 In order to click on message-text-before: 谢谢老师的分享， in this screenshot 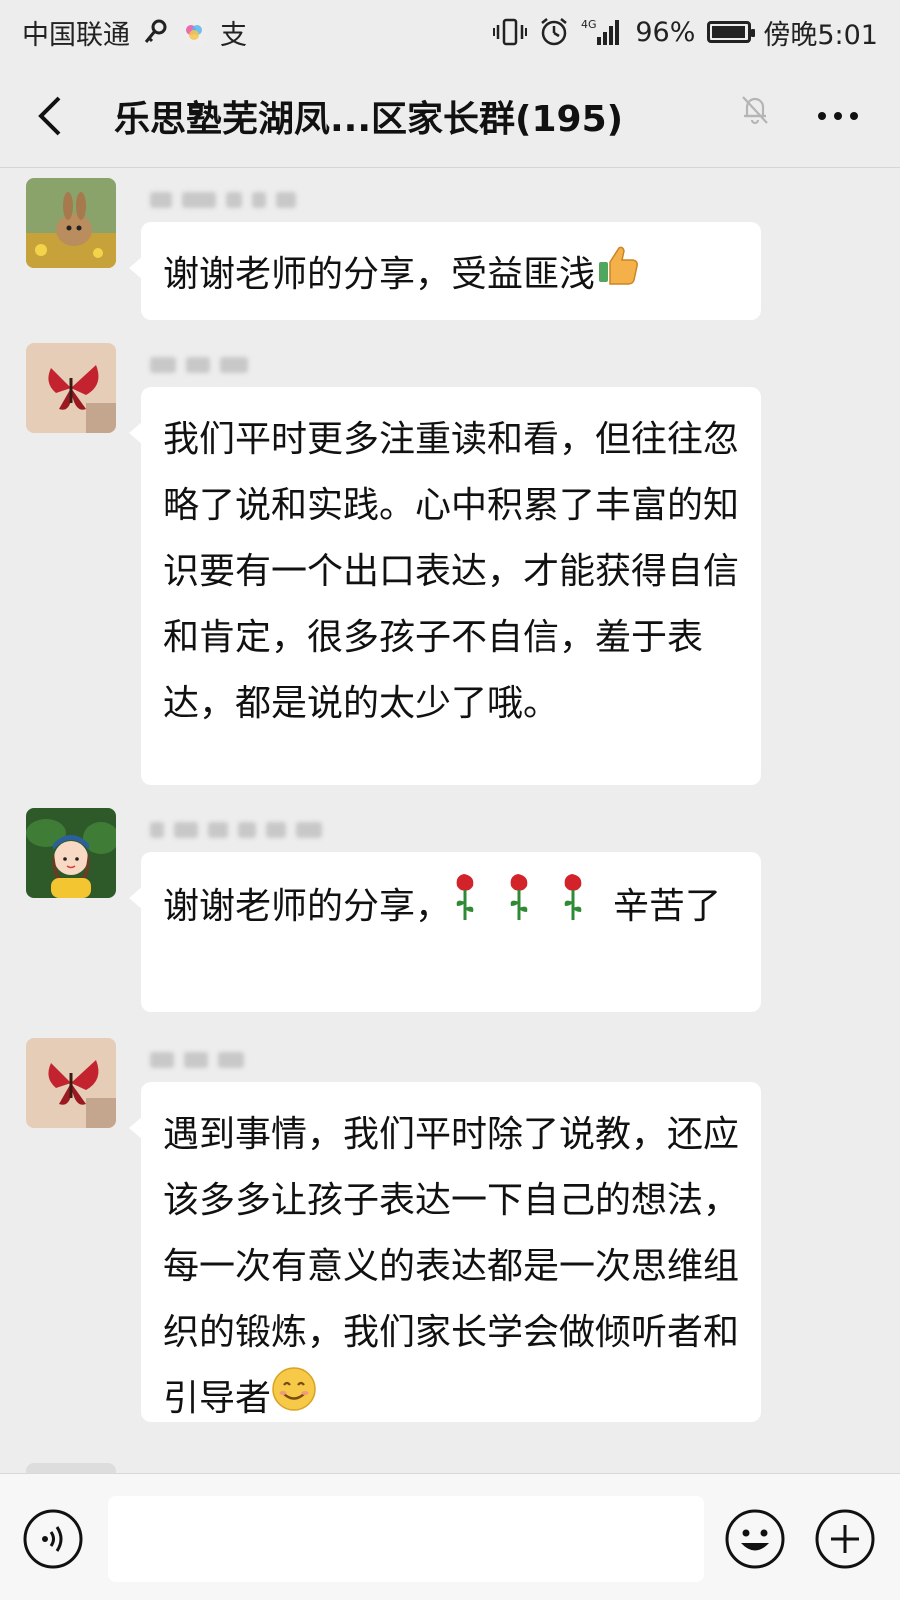, I will do `click(307, 906)`.